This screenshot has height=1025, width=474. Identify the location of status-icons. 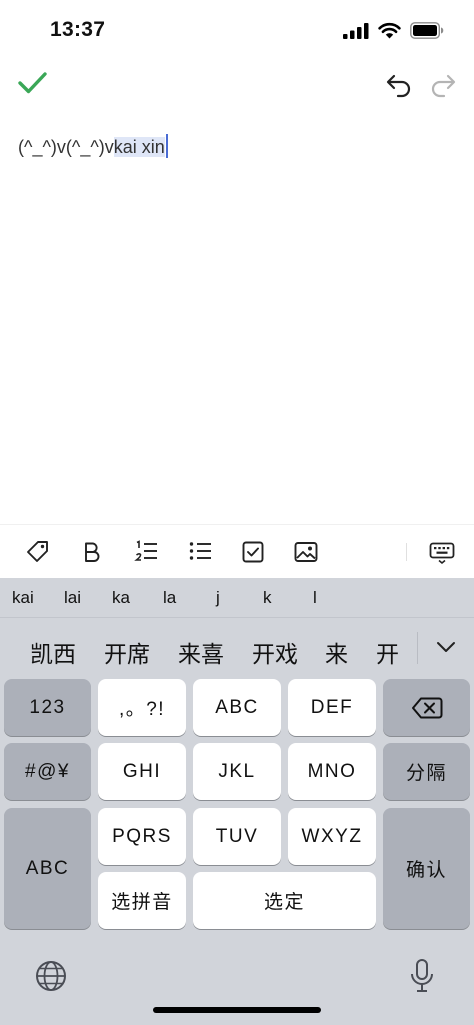
(393, 30).